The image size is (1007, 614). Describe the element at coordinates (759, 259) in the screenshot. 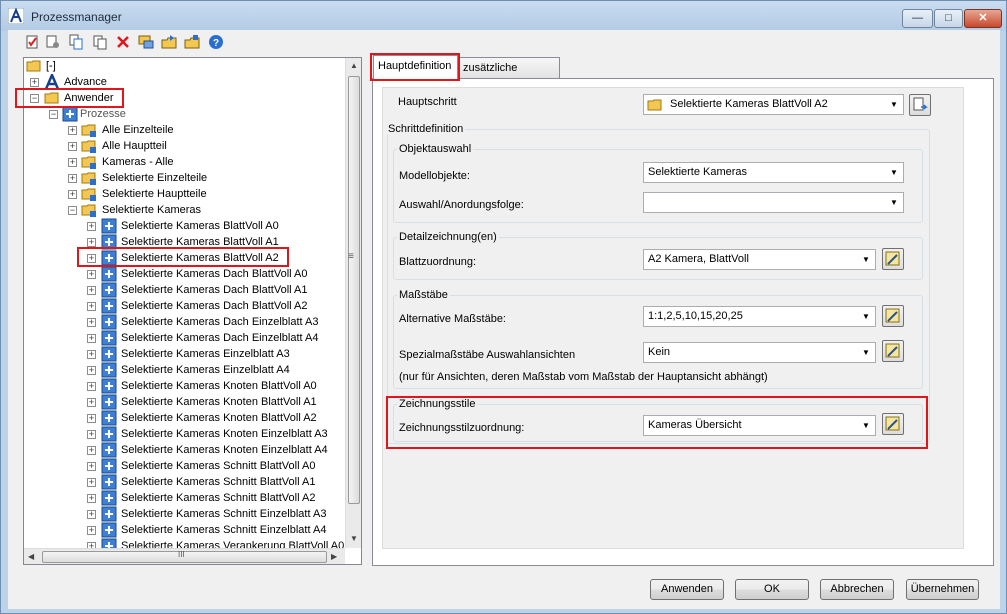

I see `blattzuordnung-select: A2 Kamera, BlattVoll ▼` at that location.